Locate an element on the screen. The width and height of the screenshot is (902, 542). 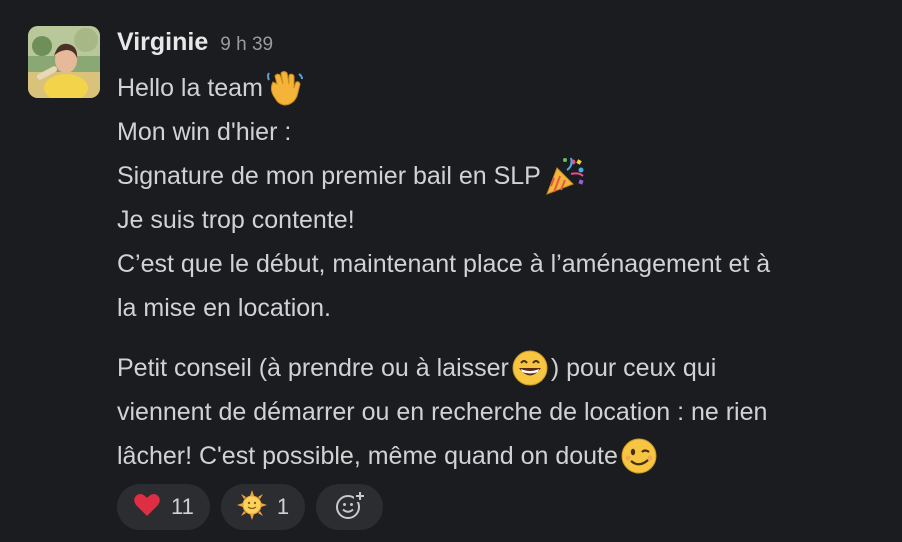
message-line: Je suis trop contente! is located at coordinates (504, 220).